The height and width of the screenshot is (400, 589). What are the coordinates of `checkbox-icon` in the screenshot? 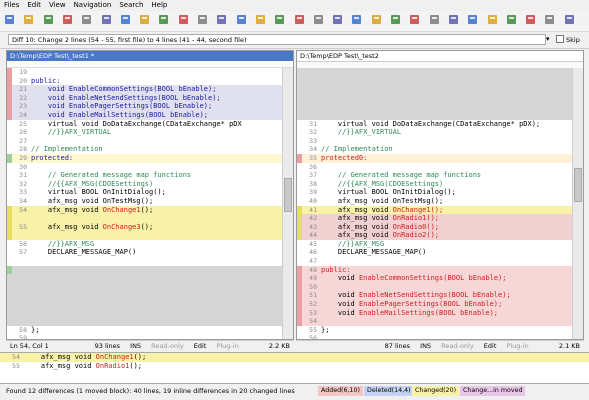 It's located at (560, 39).